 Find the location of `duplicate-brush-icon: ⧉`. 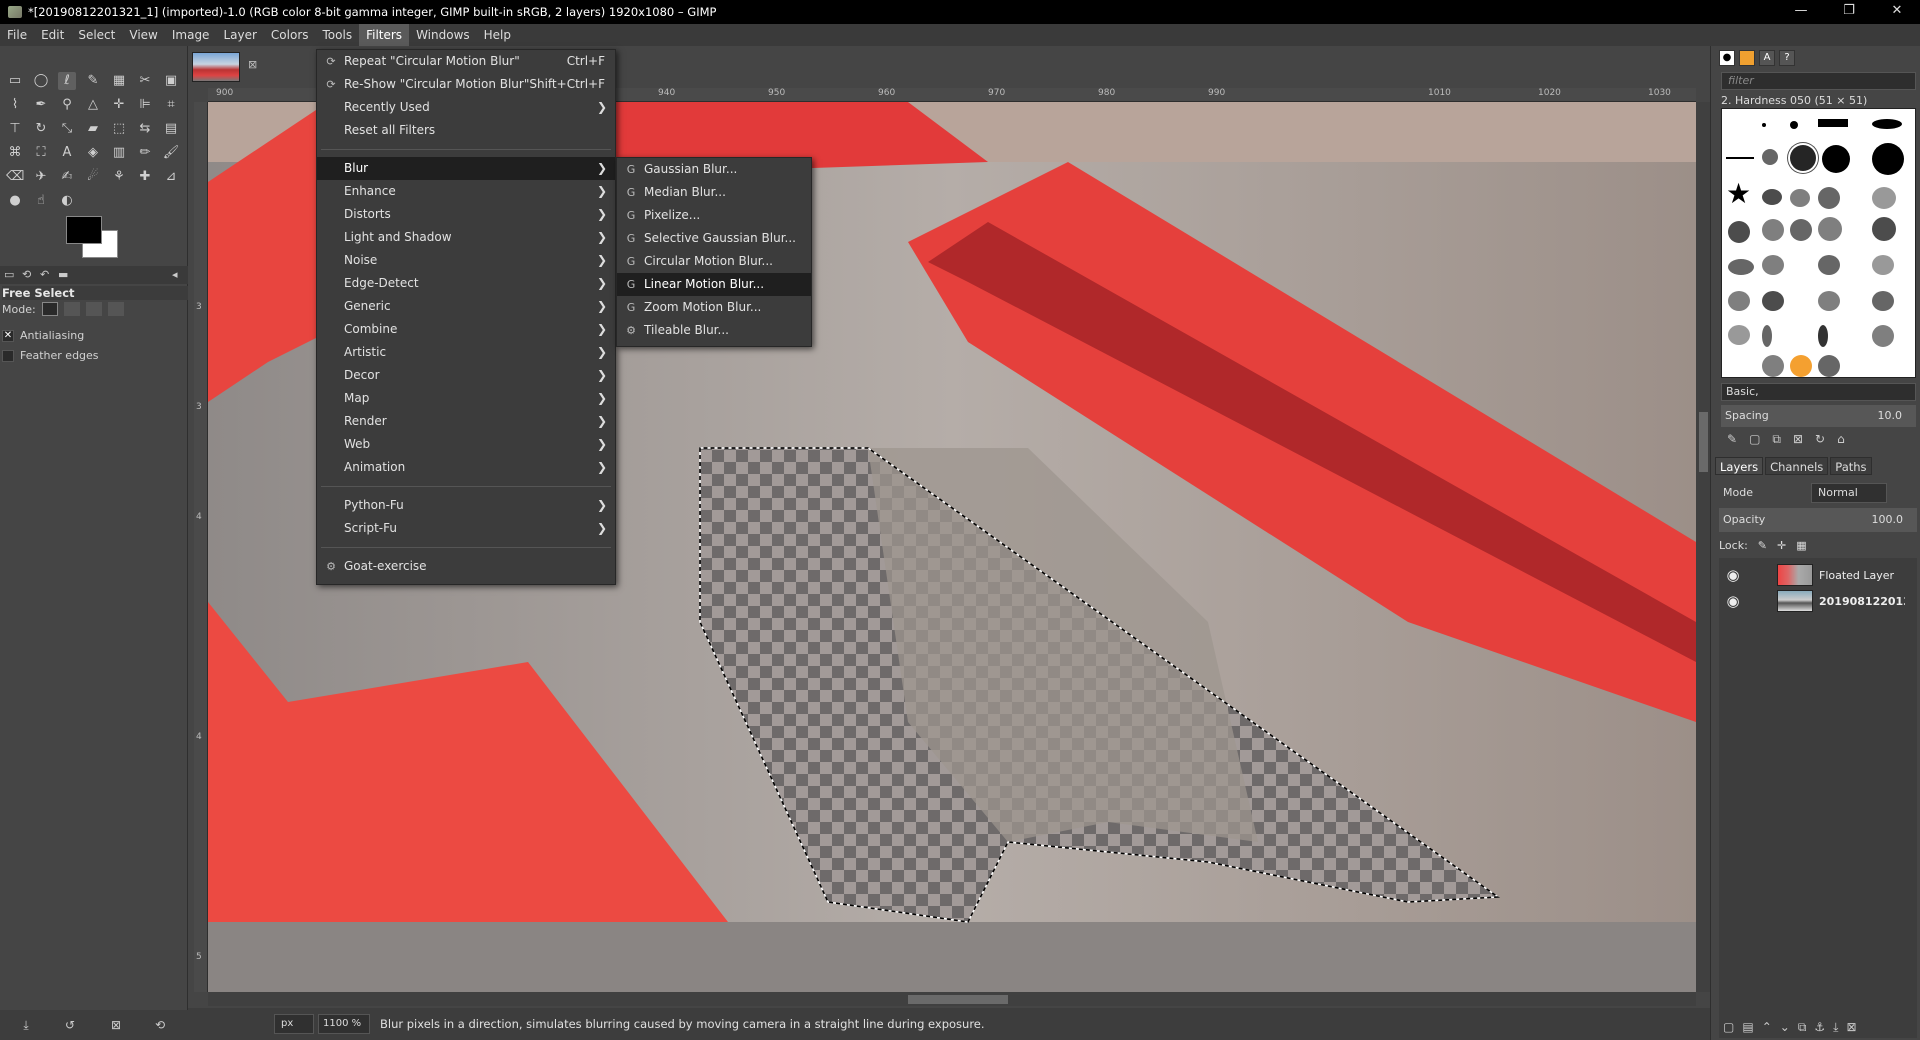

duplicate-brush-icon: ⧉ is located at coordinates (1776, 441).